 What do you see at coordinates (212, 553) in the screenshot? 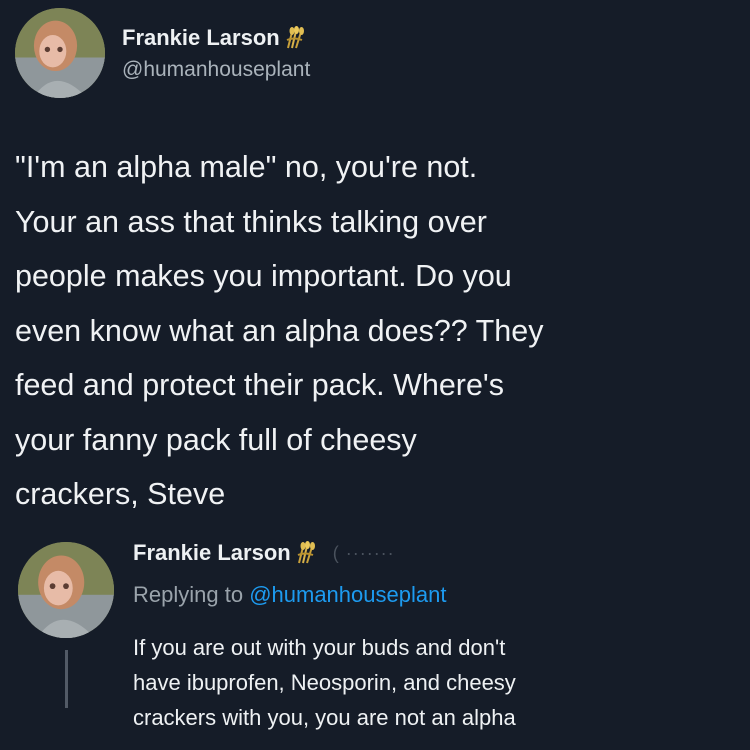
I see `reply-display-name: Frankie Larson` at bounding box center [212, 553].